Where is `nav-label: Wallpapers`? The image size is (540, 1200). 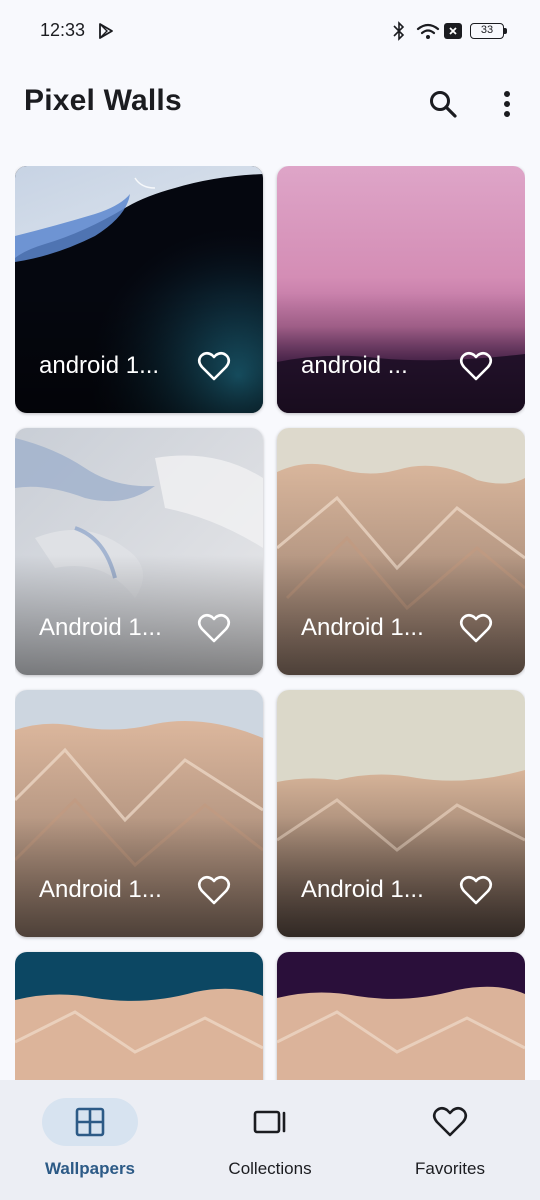 nav-label: Wallpapers is located at coordinates (90, 1168).